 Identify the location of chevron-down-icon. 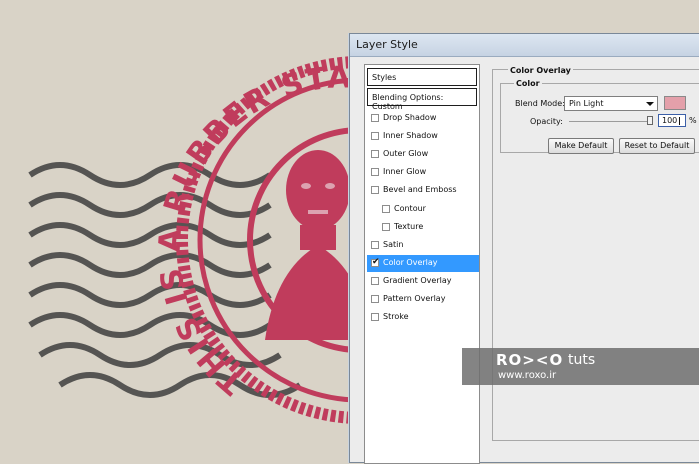
(650, 104).